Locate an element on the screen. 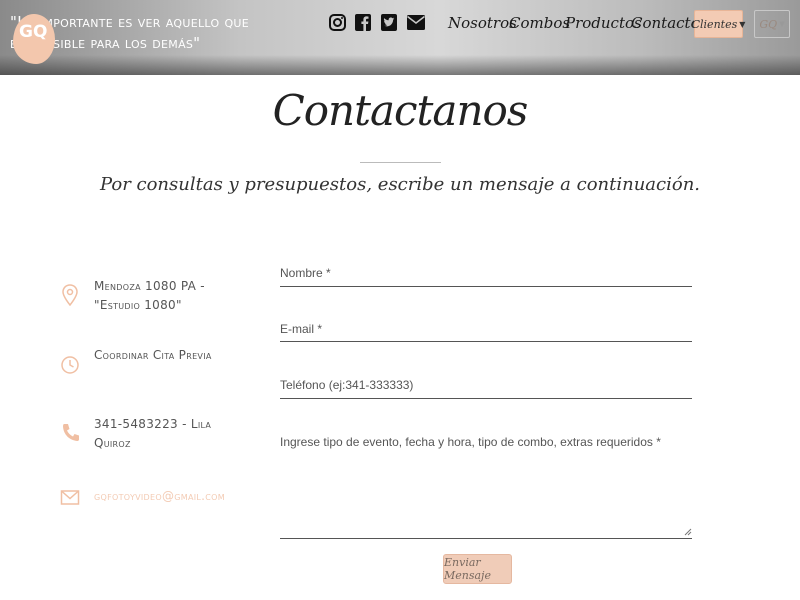  email-link: gqfotoyvideo@gmail.com is located at coordinates (169, 496).